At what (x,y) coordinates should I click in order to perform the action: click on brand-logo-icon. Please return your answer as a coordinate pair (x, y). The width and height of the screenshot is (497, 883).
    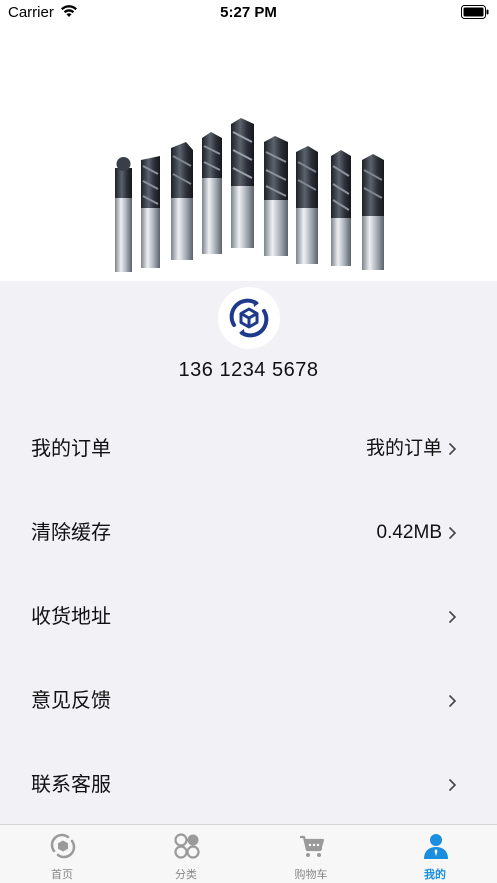
    Looking at the image, I should click on (249, 318).